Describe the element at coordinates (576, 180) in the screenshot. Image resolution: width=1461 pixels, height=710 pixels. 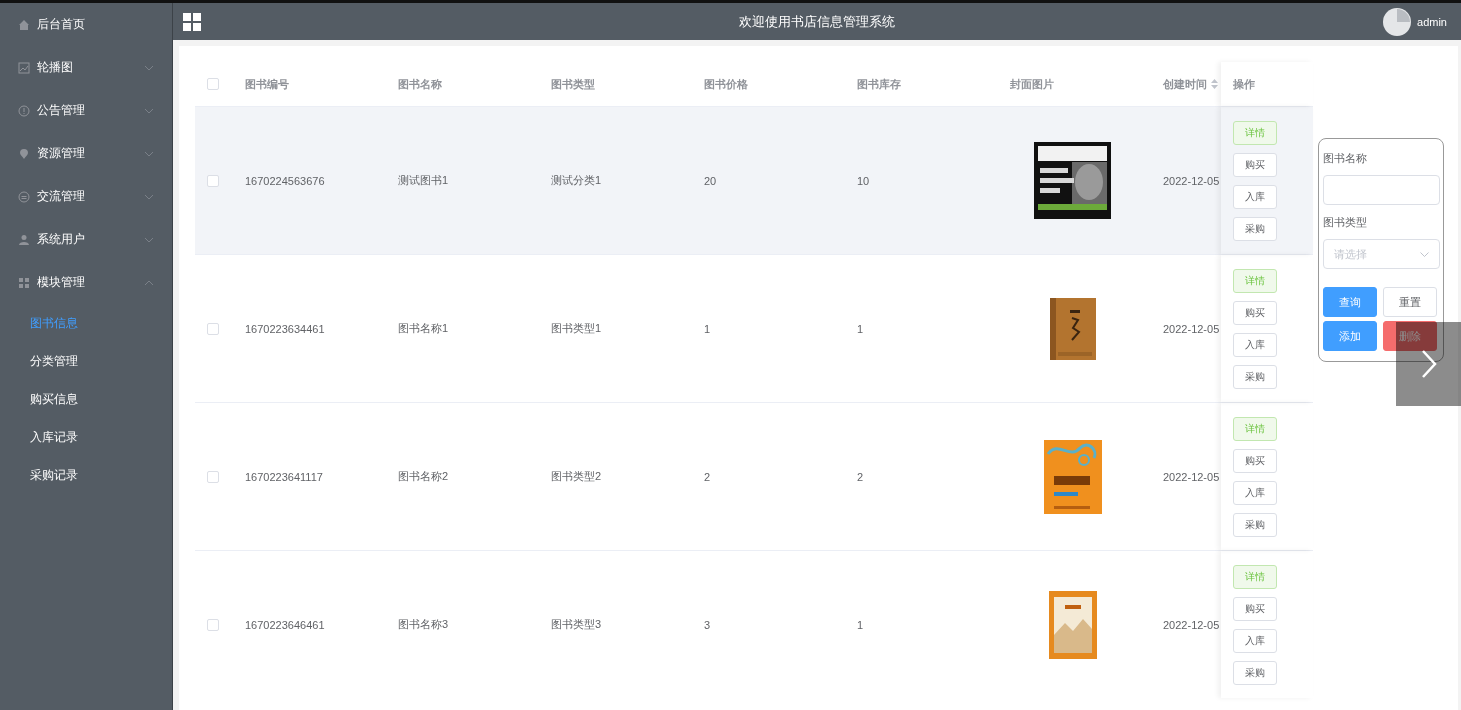
I see `table-cell: 测试分类1` at that location.